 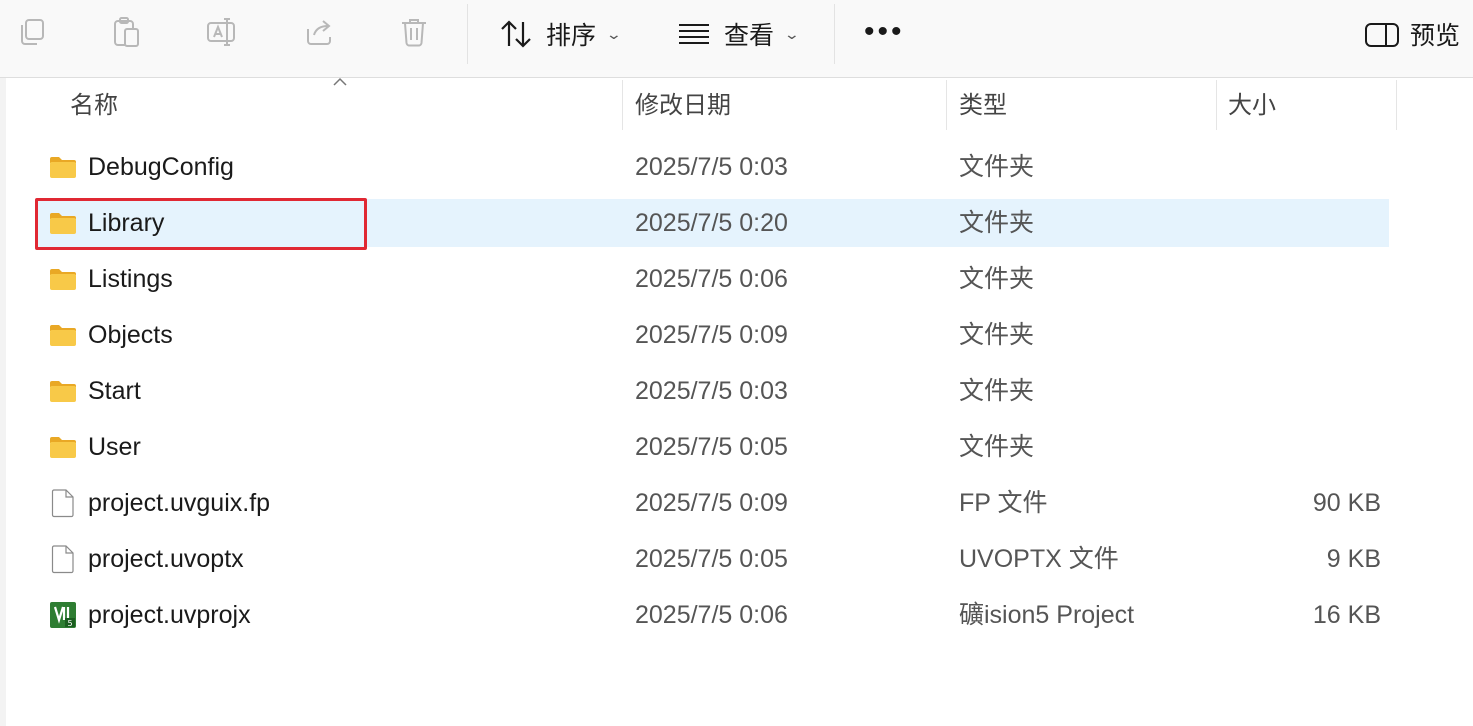 I want to click on rename-icon, so click(x=222, y=32).